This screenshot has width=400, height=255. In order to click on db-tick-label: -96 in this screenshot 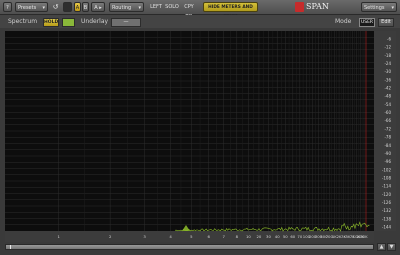, I will do `click(387, 161)`.